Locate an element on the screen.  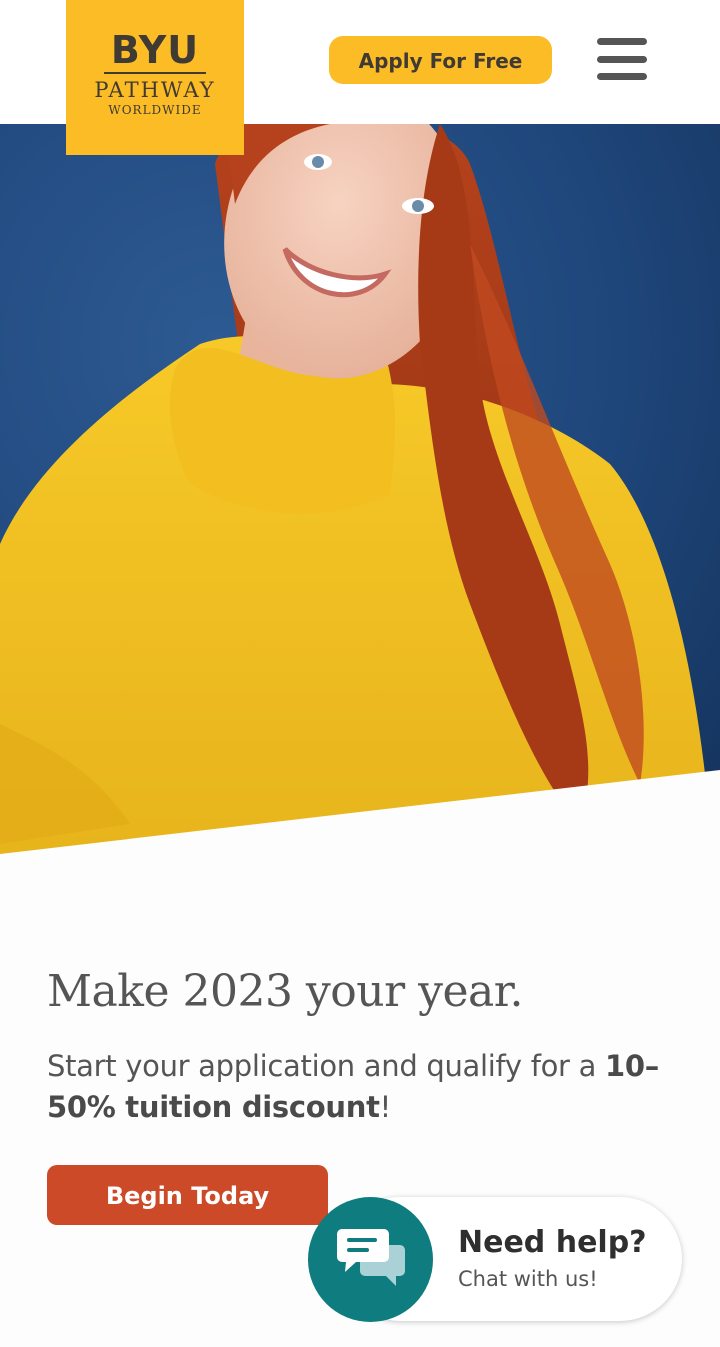
hamburger-menu-icon is located at coordinates (622, 60).